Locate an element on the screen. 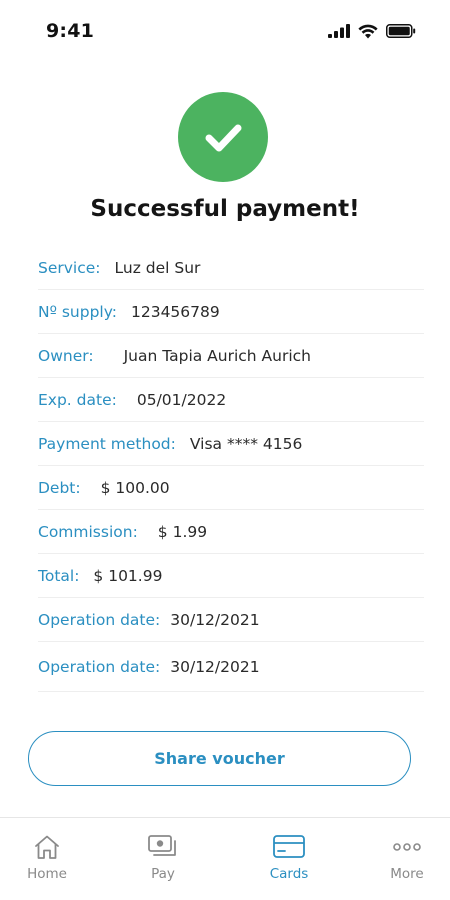 The image size is (450, 900). status-time: 9:41 is located at coordinates (70, 31).